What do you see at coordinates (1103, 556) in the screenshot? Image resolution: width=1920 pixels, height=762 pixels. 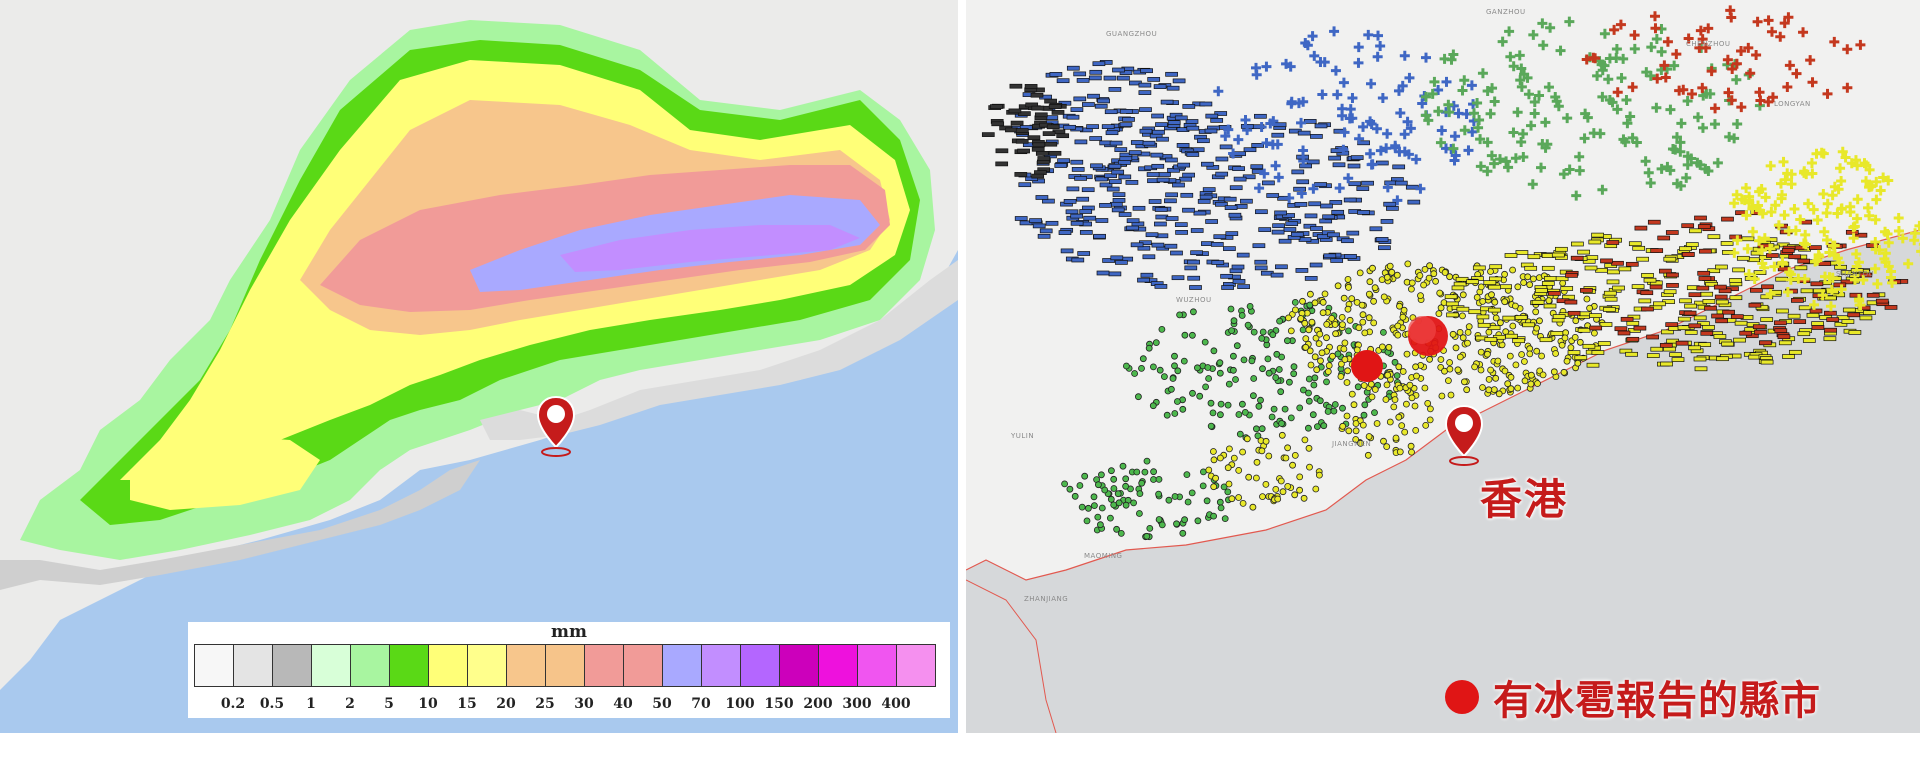 I see `map-city-label: MAOMING` at bounding box center [1103, 556].